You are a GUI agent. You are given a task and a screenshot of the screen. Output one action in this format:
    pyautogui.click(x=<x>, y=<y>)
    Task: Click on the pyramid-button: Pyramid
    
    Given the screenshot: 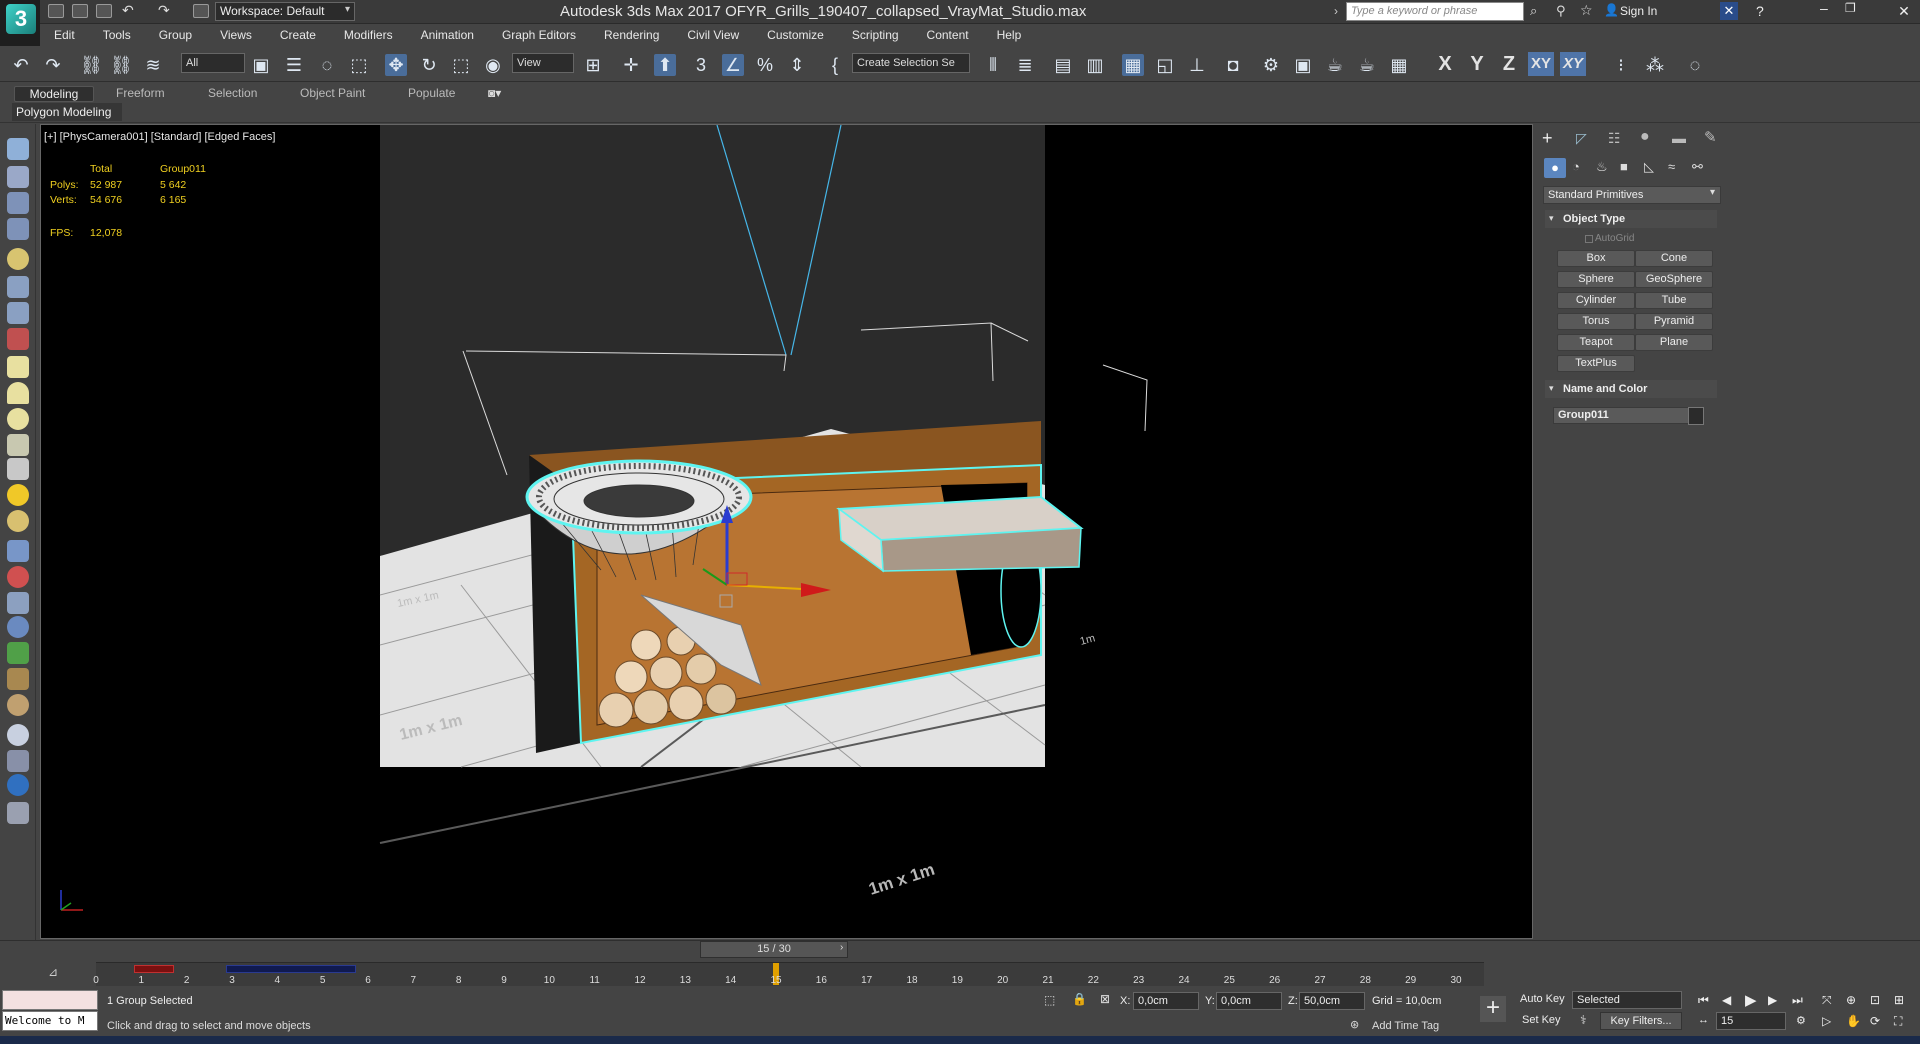 What is the action you would take?
    pyautogui.click(x=1674, y=321)
    